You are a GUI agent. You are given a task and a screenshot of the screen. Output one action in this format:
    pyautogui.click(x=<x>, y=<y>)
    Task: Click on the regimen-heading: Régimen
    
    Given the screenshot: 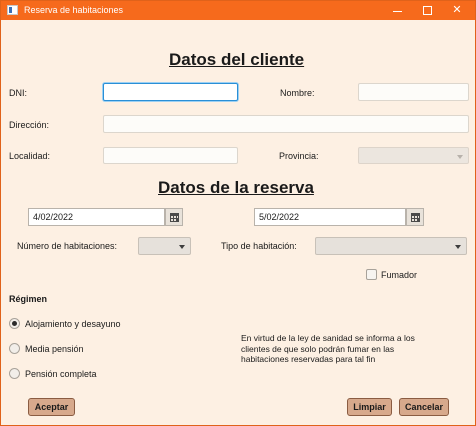 What is the action you would take?
    pyautogui.click(x=28, y=299)
    